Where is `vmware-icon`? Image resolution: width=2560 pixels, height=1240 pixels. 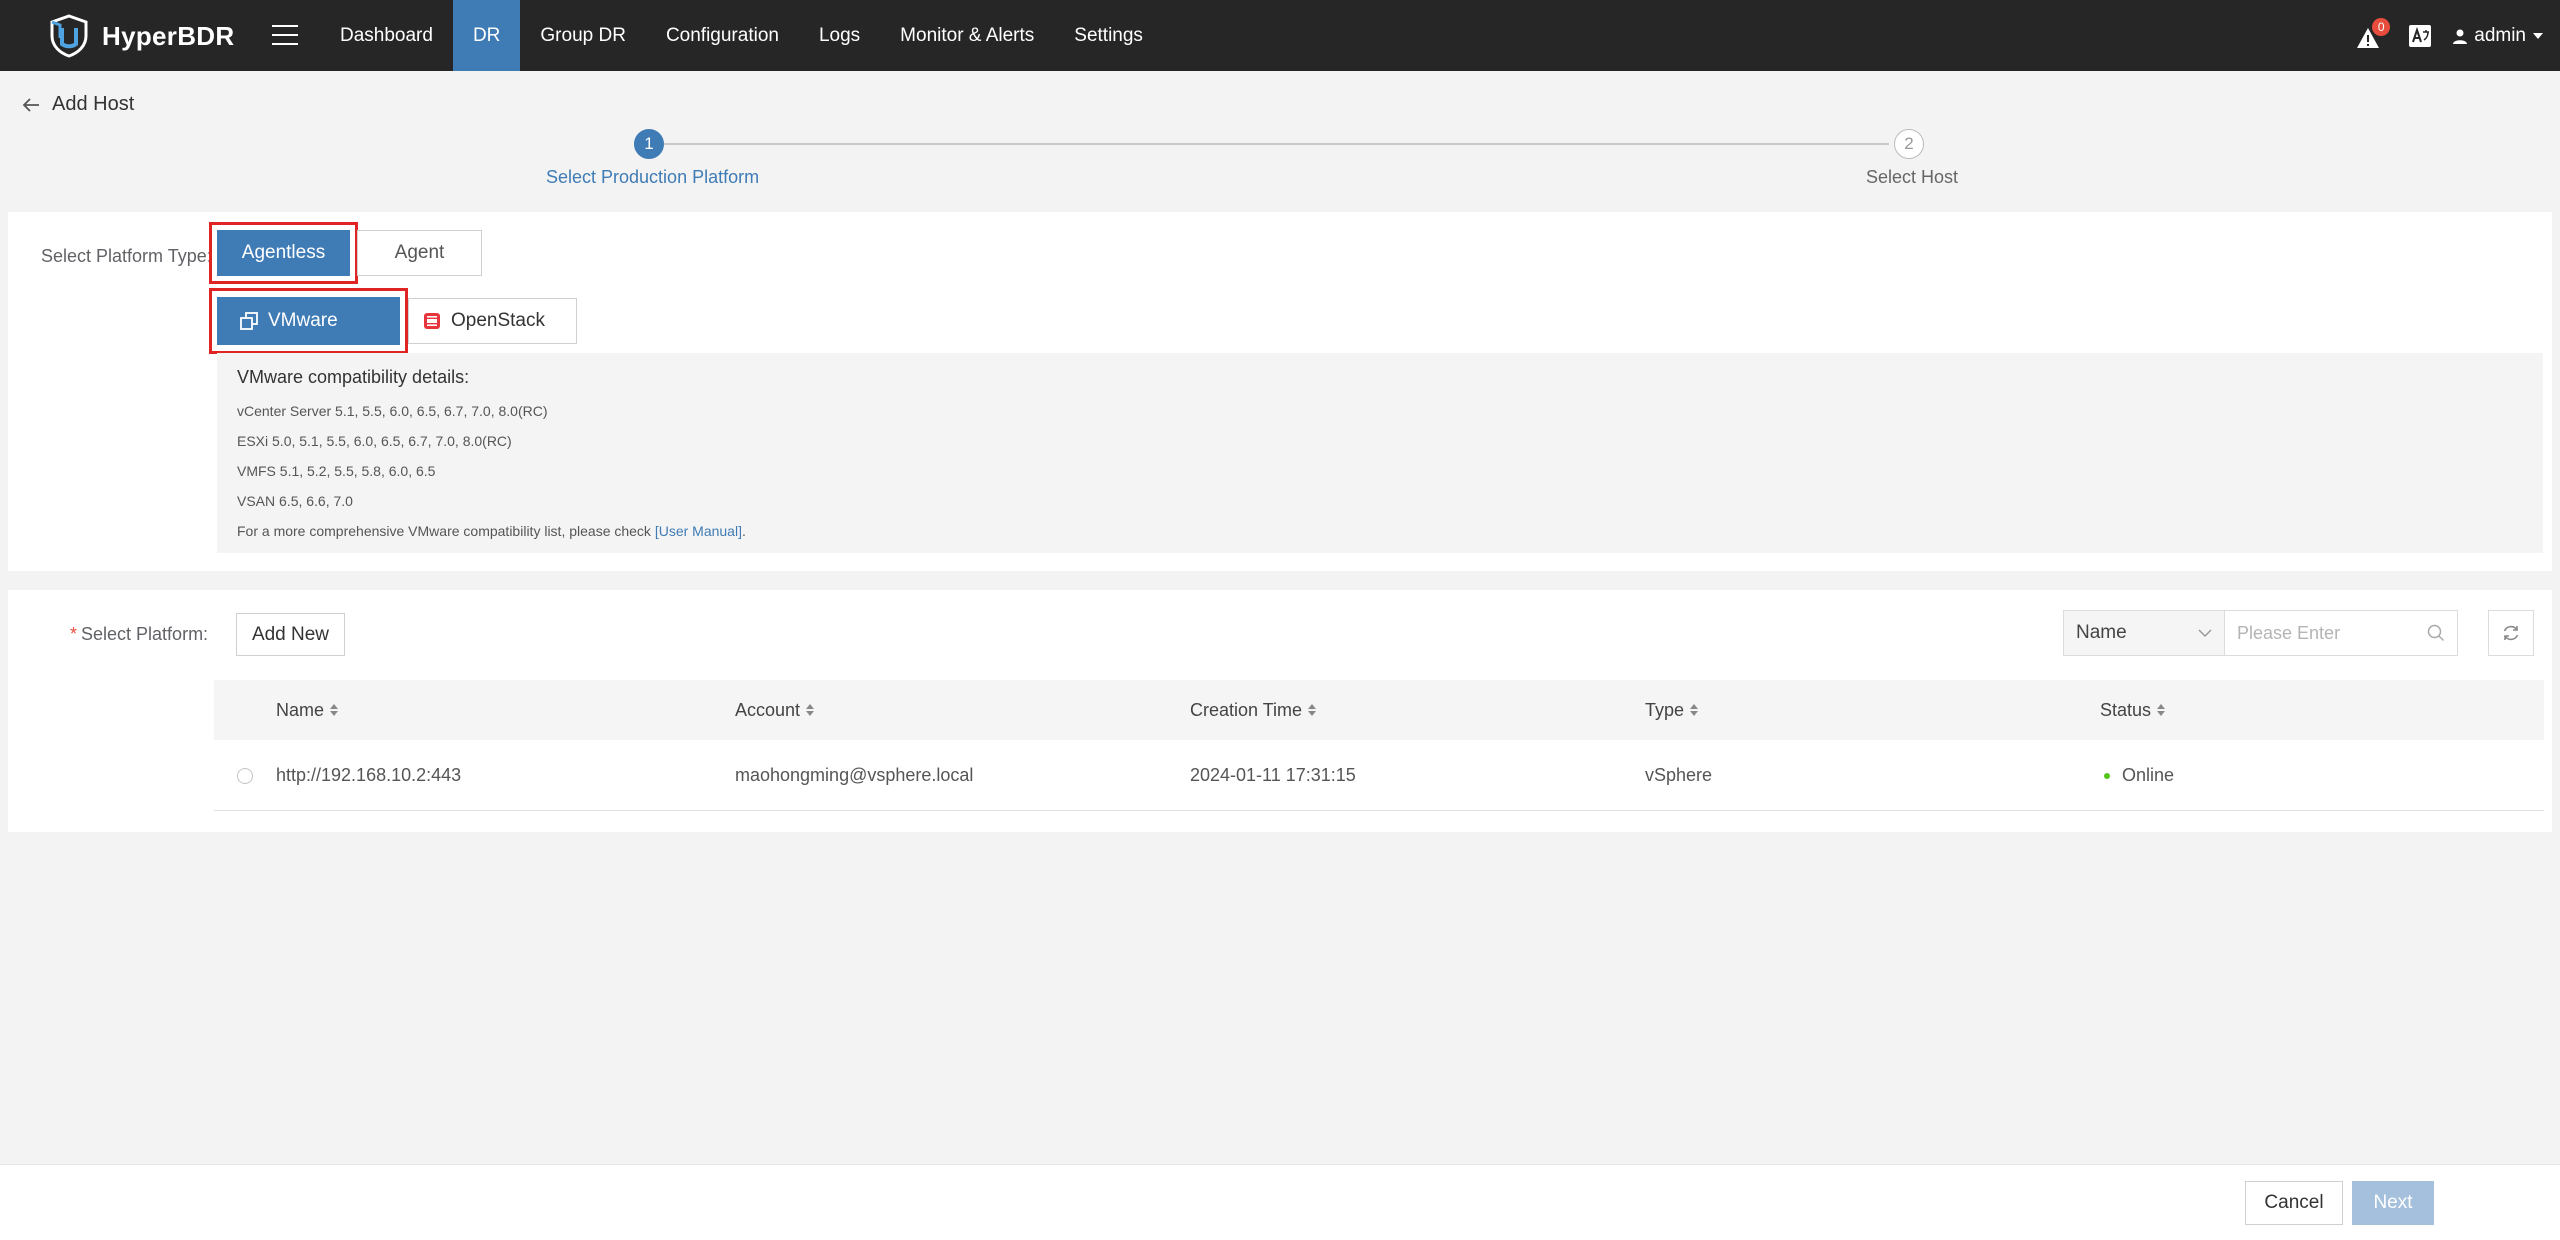
vmware-icon is located at coordinates (249, 321).